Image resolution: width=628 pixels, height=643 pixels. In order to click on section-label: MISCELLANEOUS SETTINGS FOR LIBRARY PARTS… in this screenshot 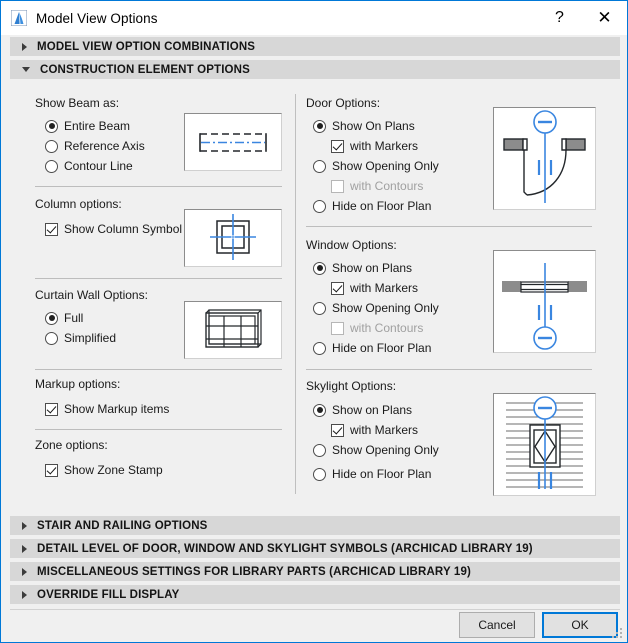, I will do `click(254, 571)`.